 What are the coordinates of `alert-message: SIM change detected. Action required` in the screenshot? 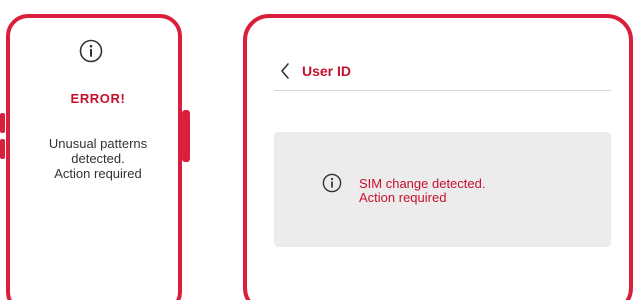 It's located at (422, 190).